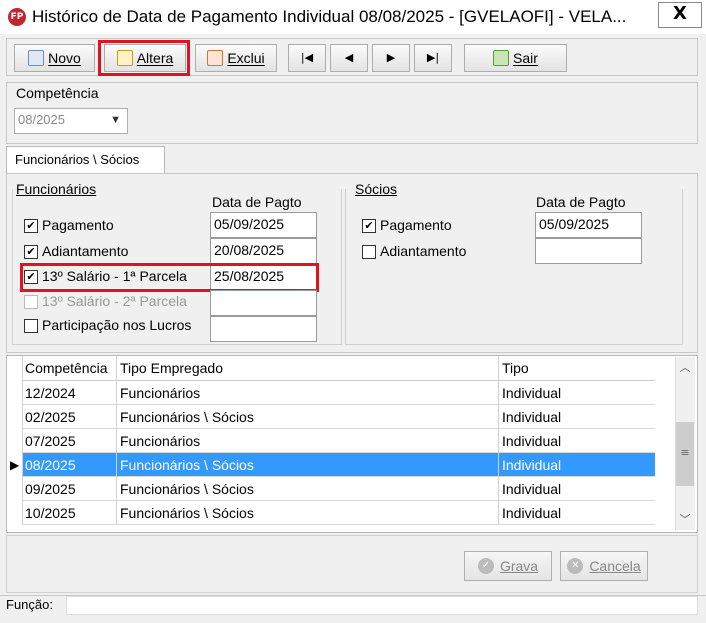 The image size is (706, 623). Describe the element at coordinates (685, 368) in the screenshot. I see `scroll-up-icon: ︿` at that location.